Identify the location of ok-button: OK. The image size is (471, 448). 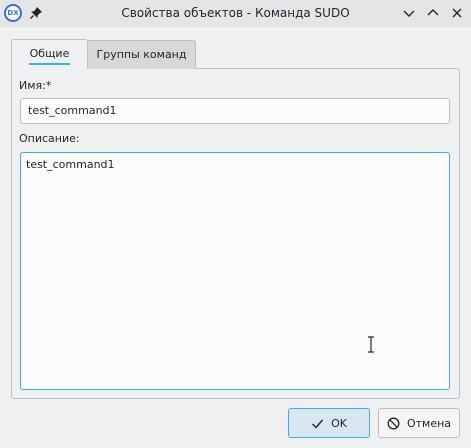
(329, 423).